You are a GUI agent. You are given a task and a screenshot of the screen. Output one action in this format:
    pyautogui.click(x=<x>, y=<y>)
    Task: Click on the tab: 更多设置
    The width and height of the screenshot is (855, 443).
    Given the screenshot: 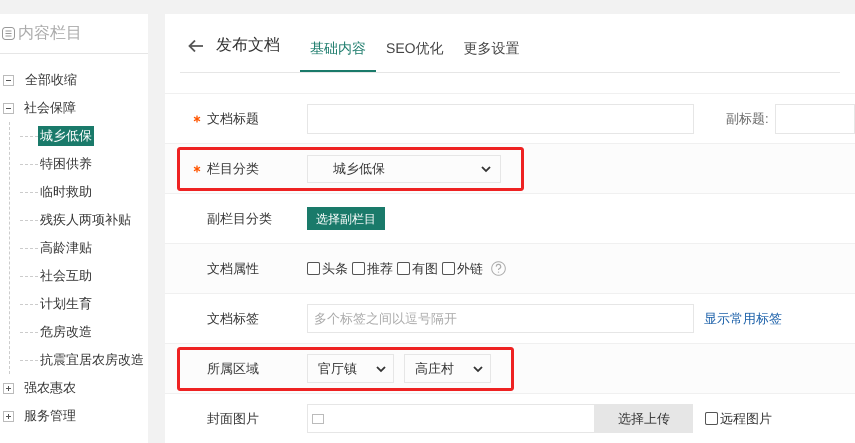 What is the action you would take?
    pyautogui.click(x=492, y=49)
    